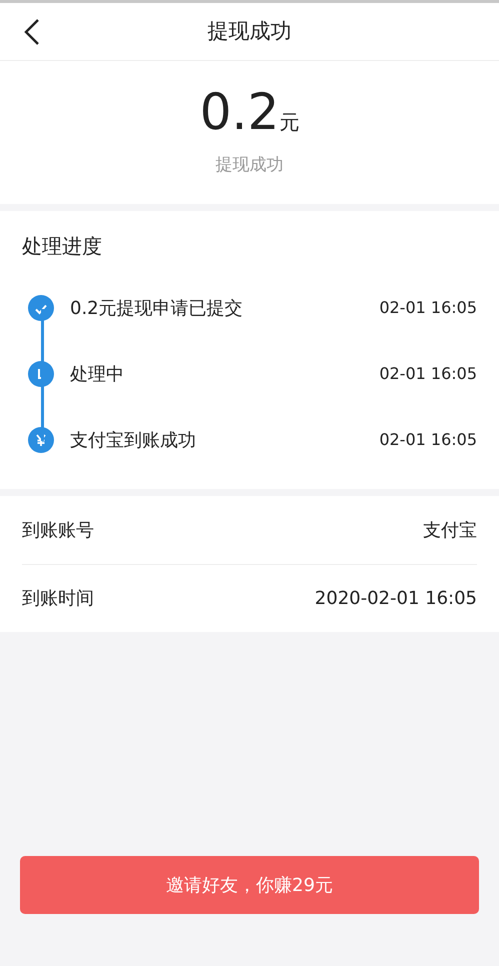  What do you see at coordinates (58, 530) in the screenshot?
I see `detail-label: 到账账号` at bounding box center [58, 530].